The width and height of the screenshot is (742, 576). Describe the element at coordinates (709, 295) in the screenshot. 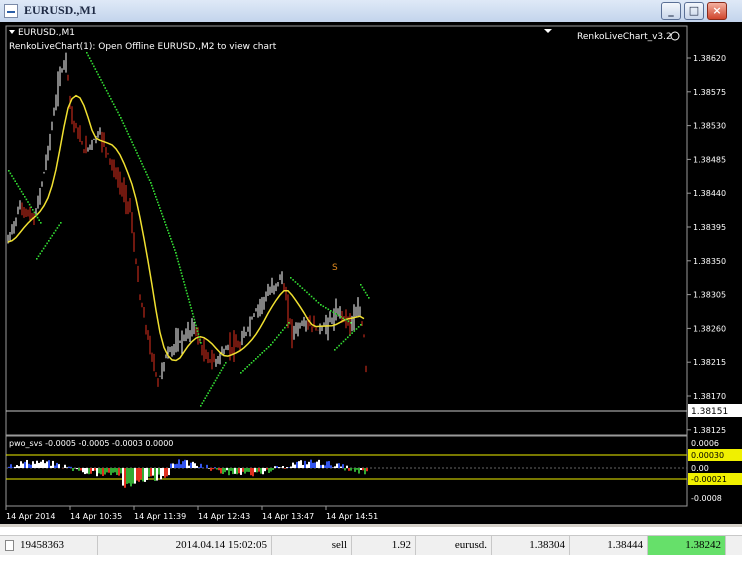

I see `price-tick-label: 1.38305` at that location.